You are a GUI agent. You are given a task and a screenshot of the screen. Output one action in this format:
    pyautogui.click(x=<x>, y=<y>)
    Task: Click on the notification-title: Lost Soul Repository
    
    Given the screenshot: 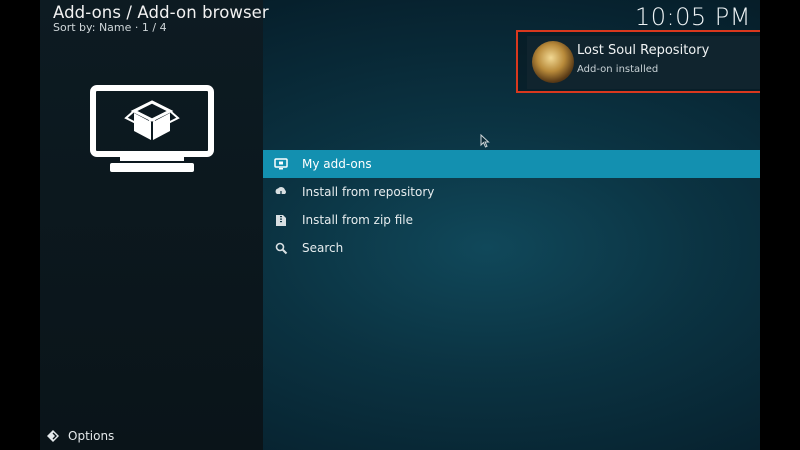 What is the action you would take?
    pyautogui.click(x=643, y=50)
    